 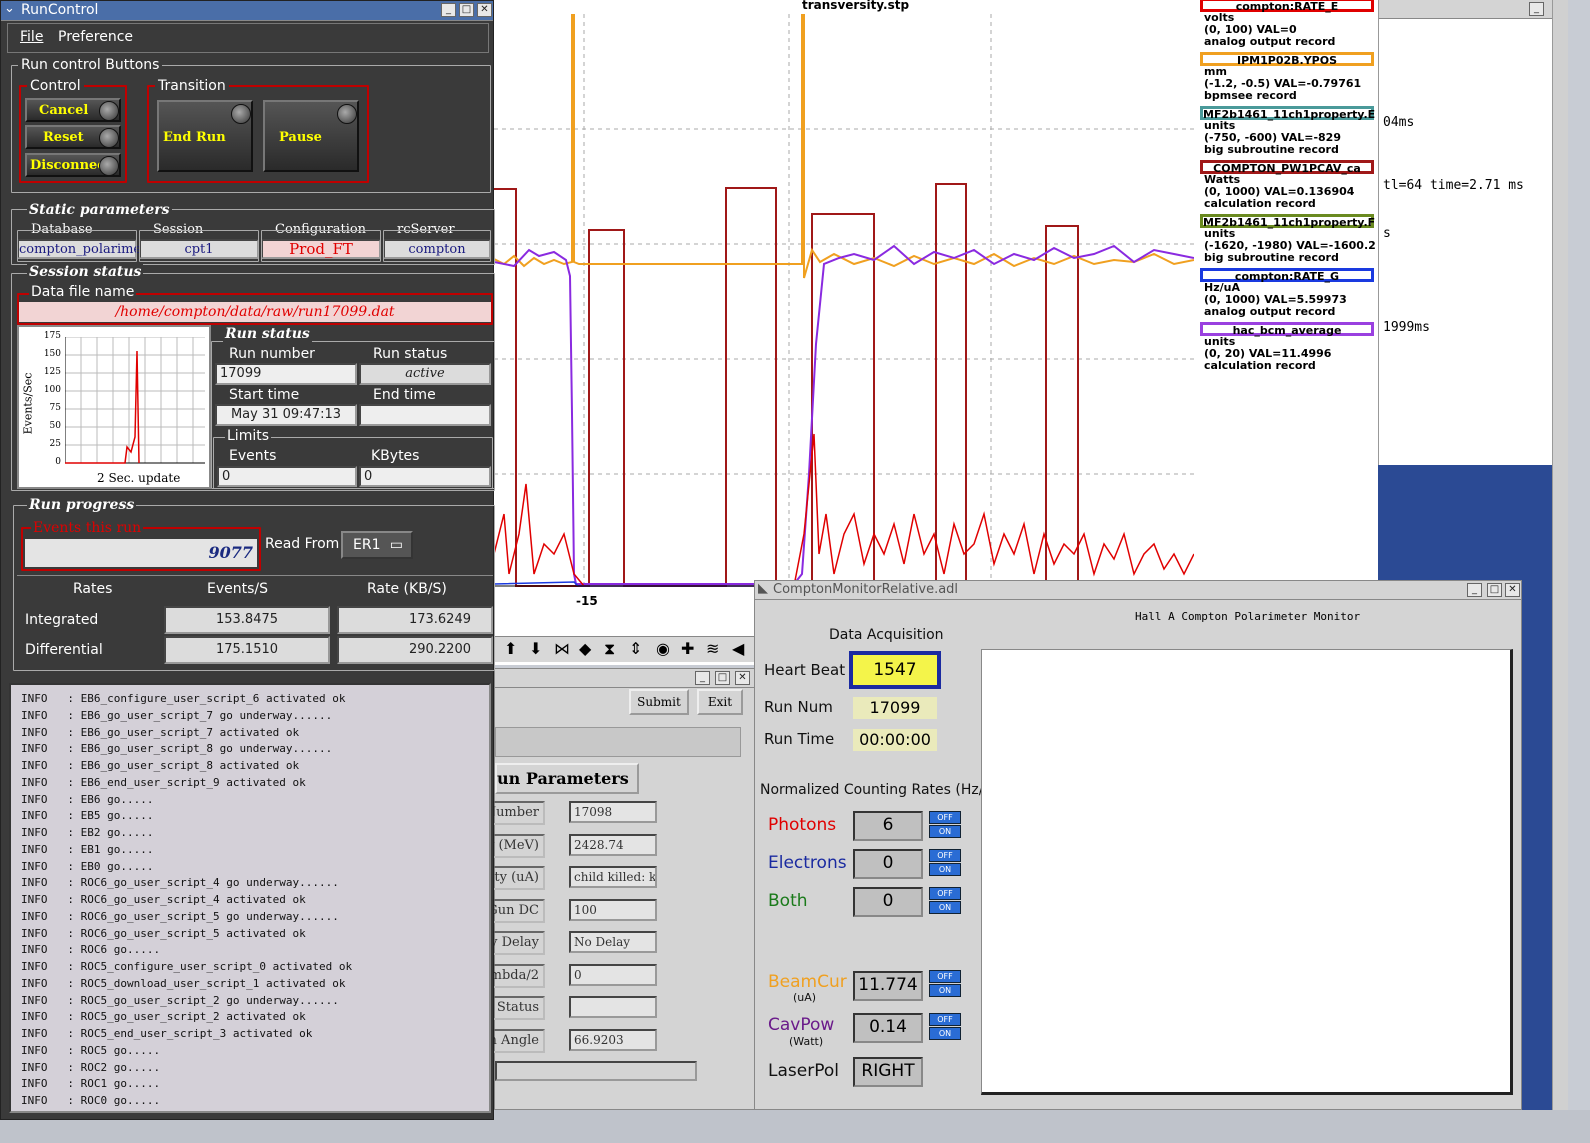 I want to click on params-titlebar: _ □ ✕, so click(x=625, y=678).